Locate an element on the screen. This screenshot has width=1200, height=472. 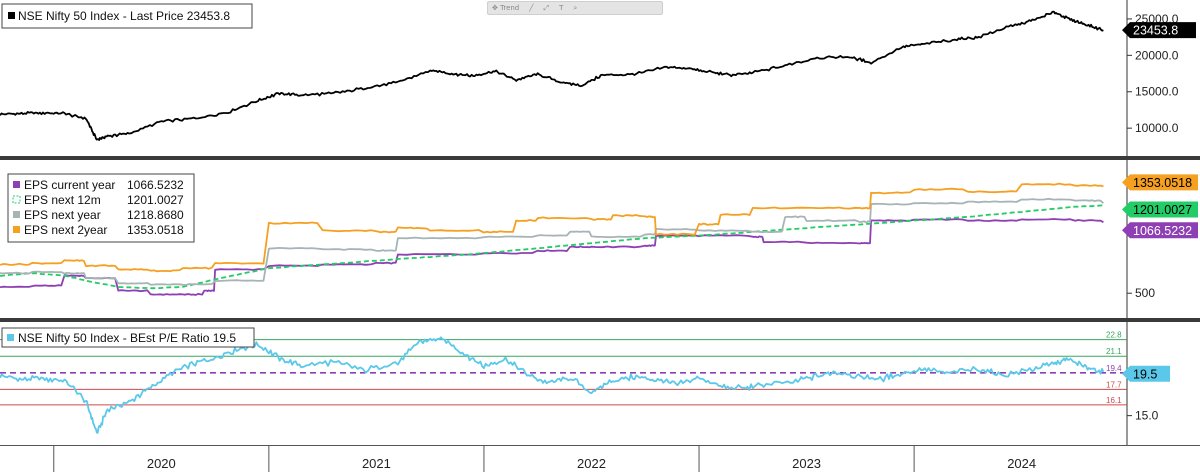
eps-legend-next12m-value: 1201.0027 is located at coordinates (155, 200).